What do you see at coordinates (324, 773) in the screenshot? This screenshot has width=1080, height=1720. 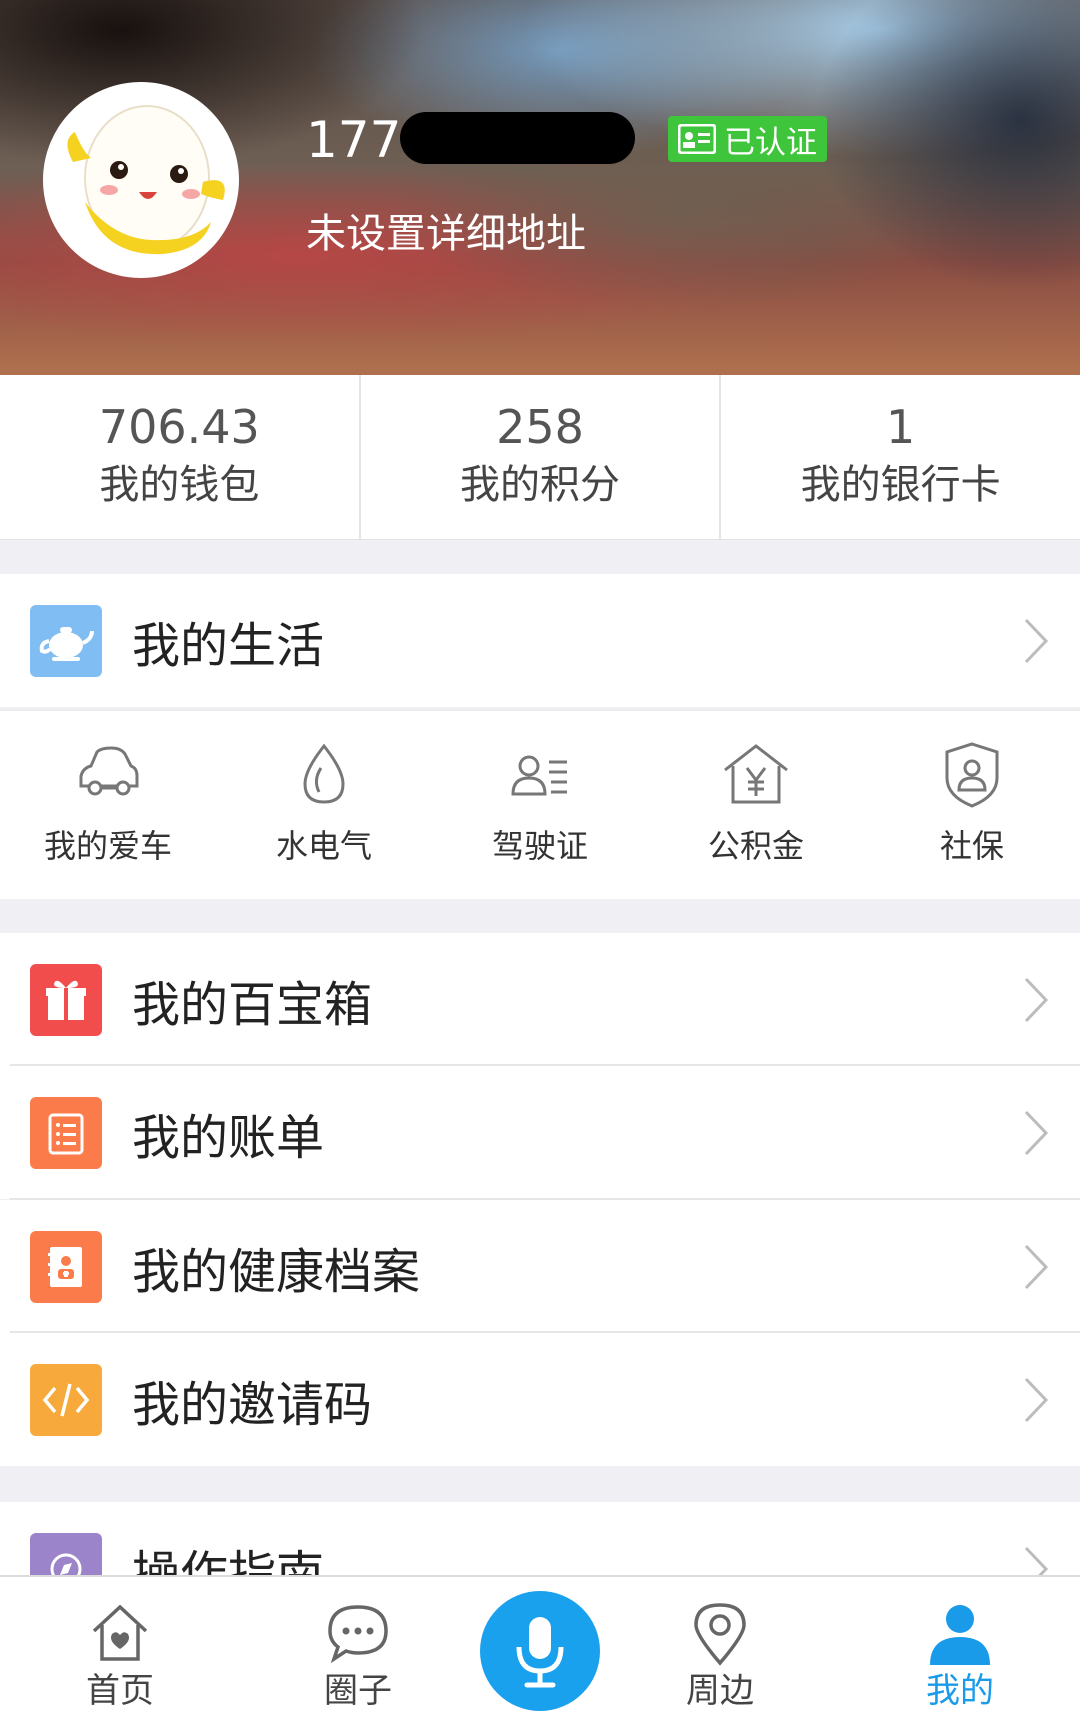 I see `water-drop-icon` at bounding box center [324, 773].